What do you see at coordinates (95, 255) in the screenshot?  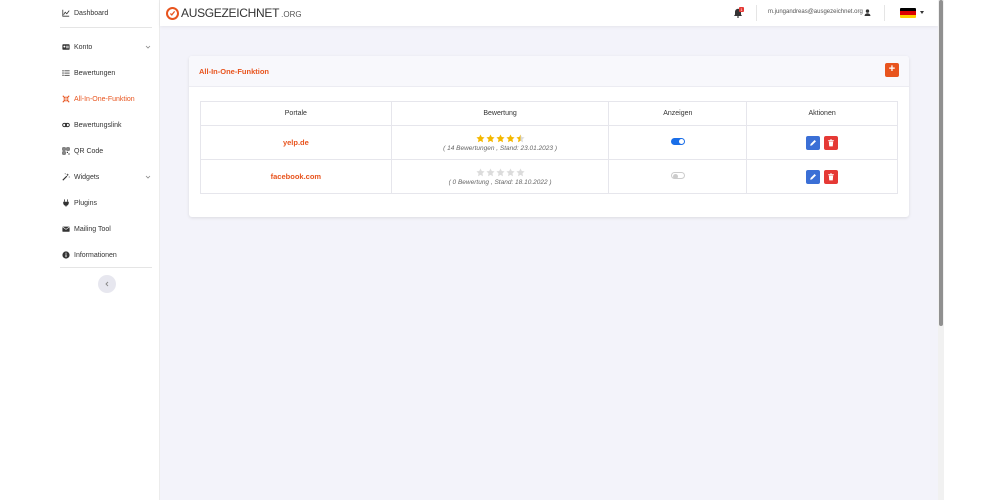 I see `sidebar-item-label: Informationen` at bounding box center [95, 255].